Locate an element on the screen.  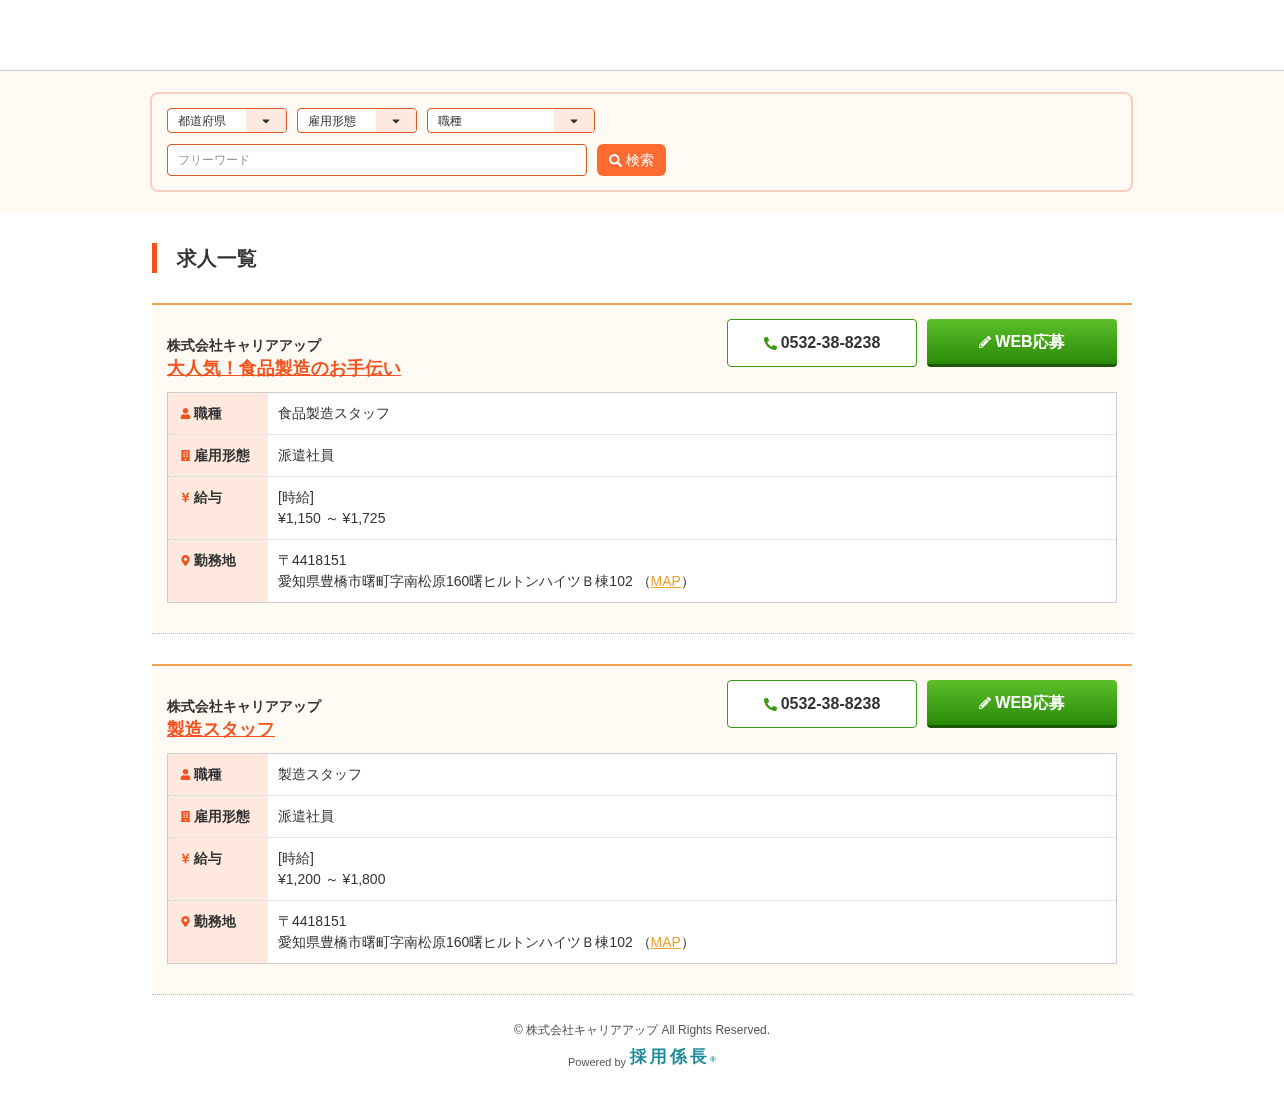
keyword-input: フリーワード is located at coordinates (377, 160).